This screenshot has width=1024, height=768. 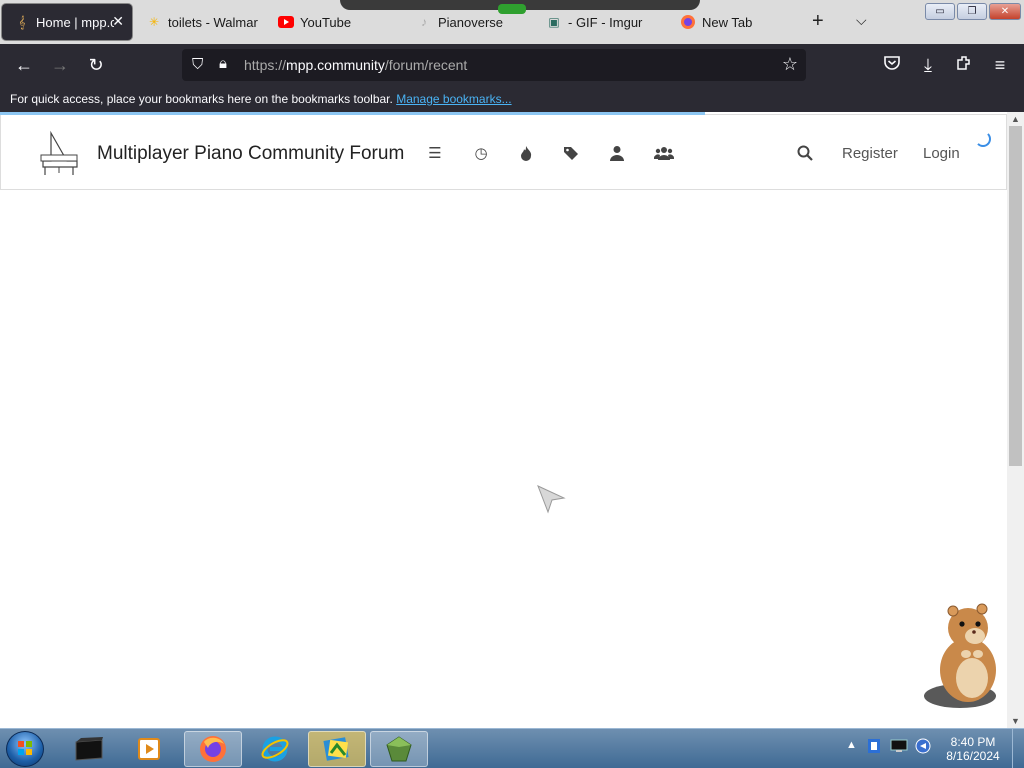 What do you see at coordinates (75, 22) in the screenshot?
I see `tab-title: Home | mpp.c` at bounding box center [75, 22].